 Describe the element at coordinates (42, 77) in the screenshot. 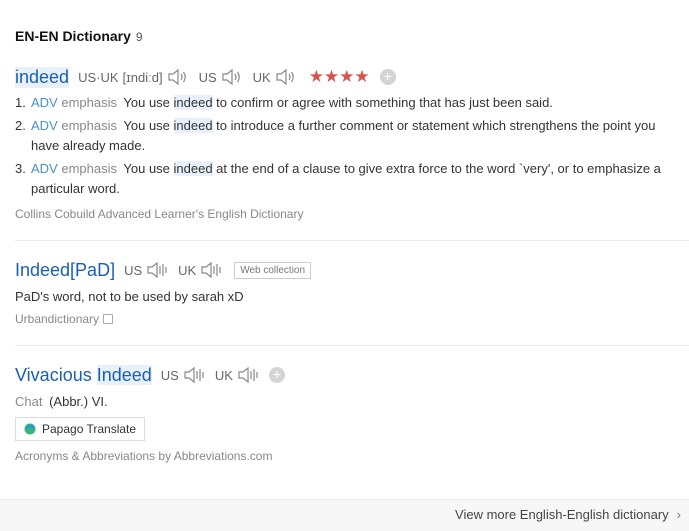

I see `headword-link: indeed` at that location.